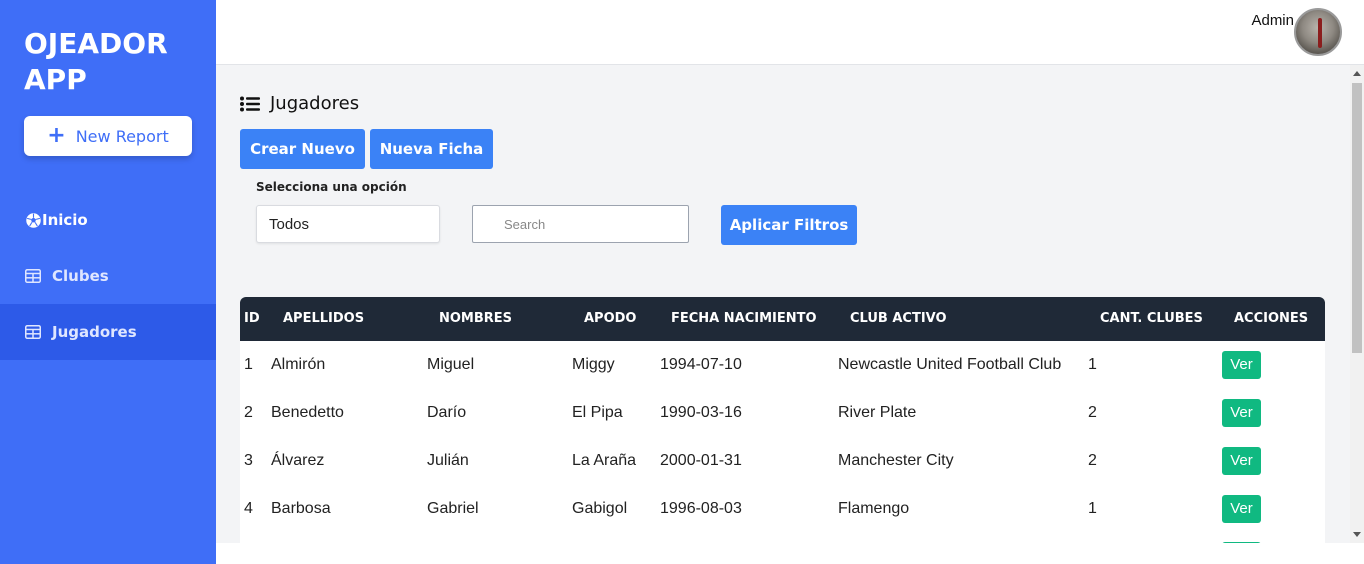 This screenshot has width=1364, height=564. What do you see at coordinates (451, 364) in the screenshot?
I see `cell-nombres: Miguel` at bounding box center [451, 364].